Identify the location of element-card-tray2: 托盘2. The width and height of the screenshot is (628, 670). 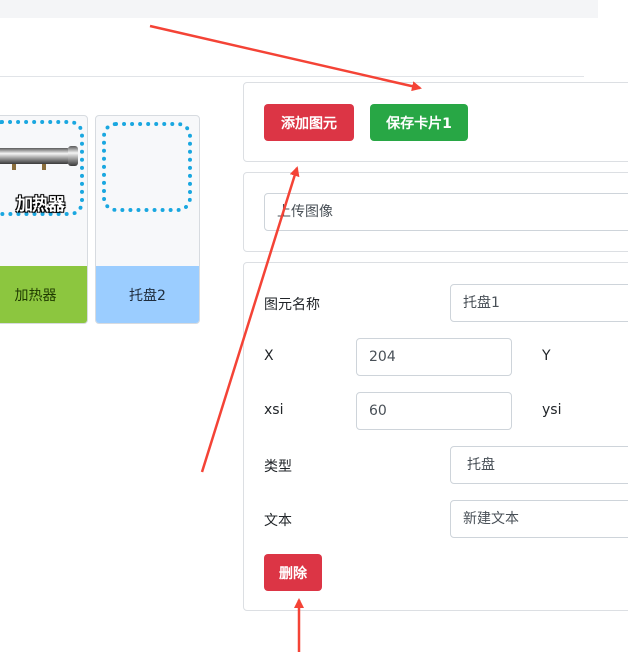
(147, 219).